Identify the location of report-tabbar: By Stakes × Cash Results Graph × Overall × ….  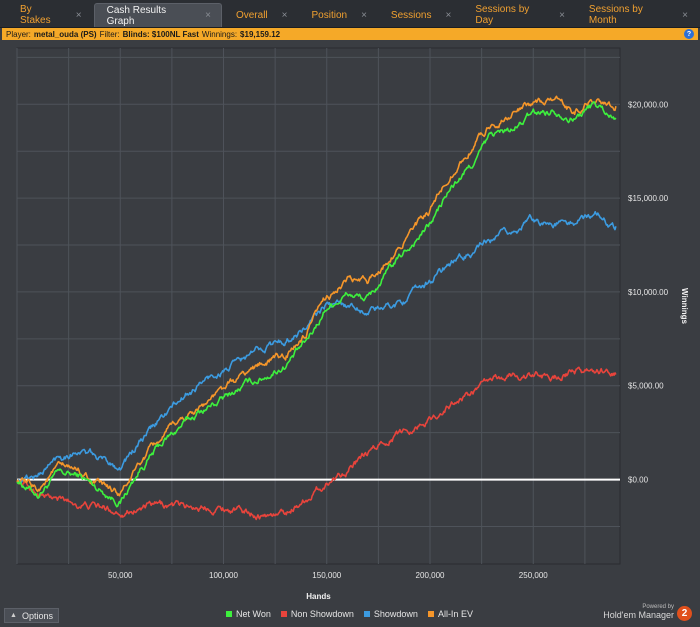
(350, 14).